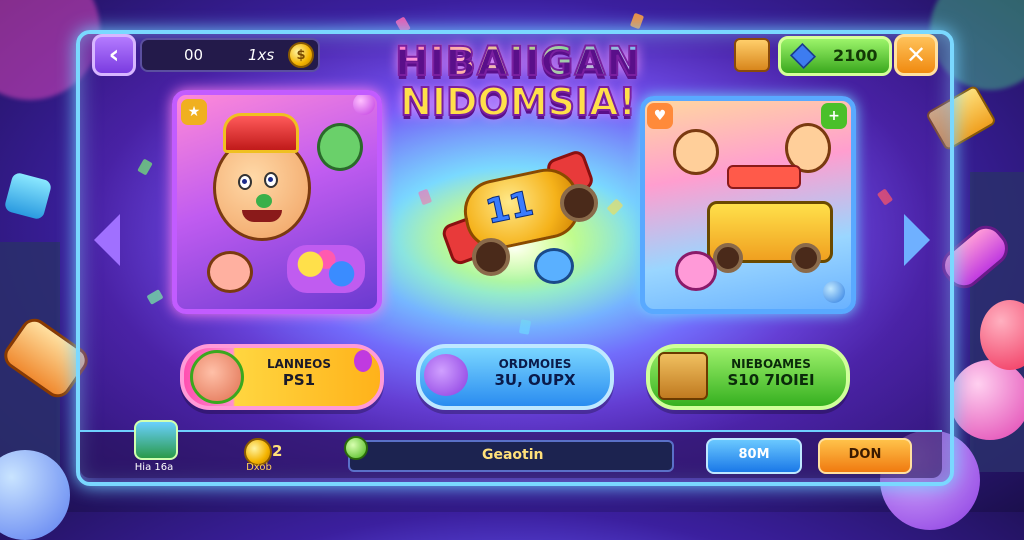 The height and width of the screenshot is (540, 1024). Describe the element at coordinates (277, 202) in the screenshot. I see `character-card-left: ★` at that location.